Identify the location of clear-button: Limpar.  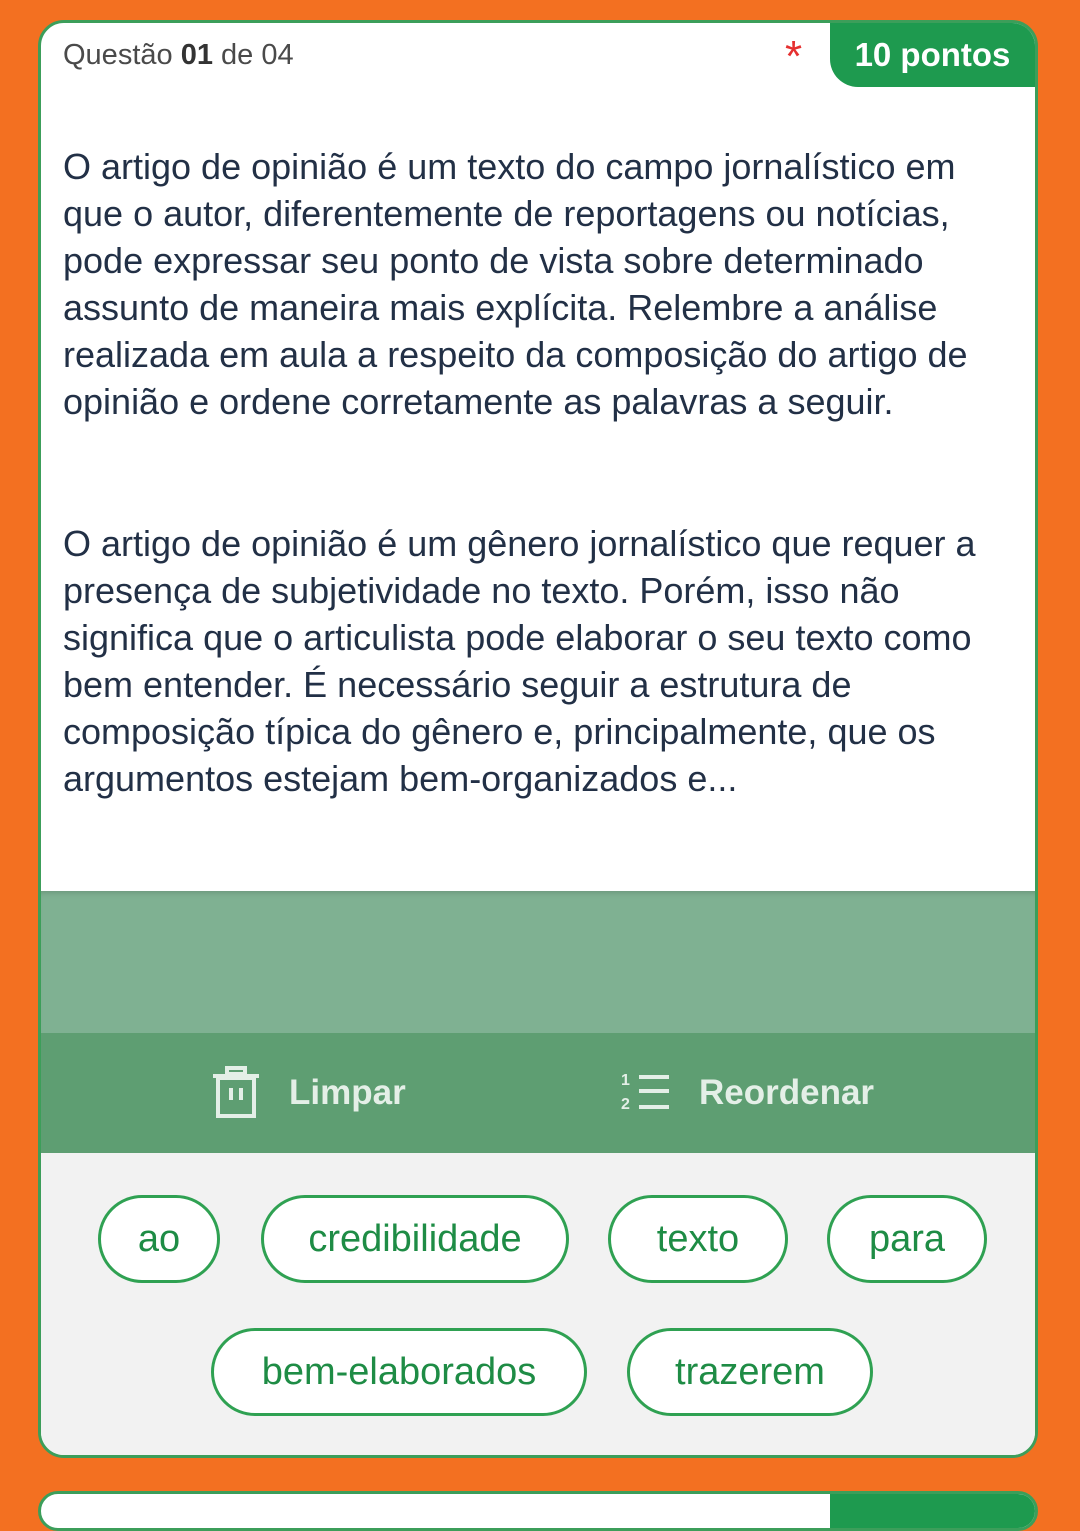
(308, 1093).